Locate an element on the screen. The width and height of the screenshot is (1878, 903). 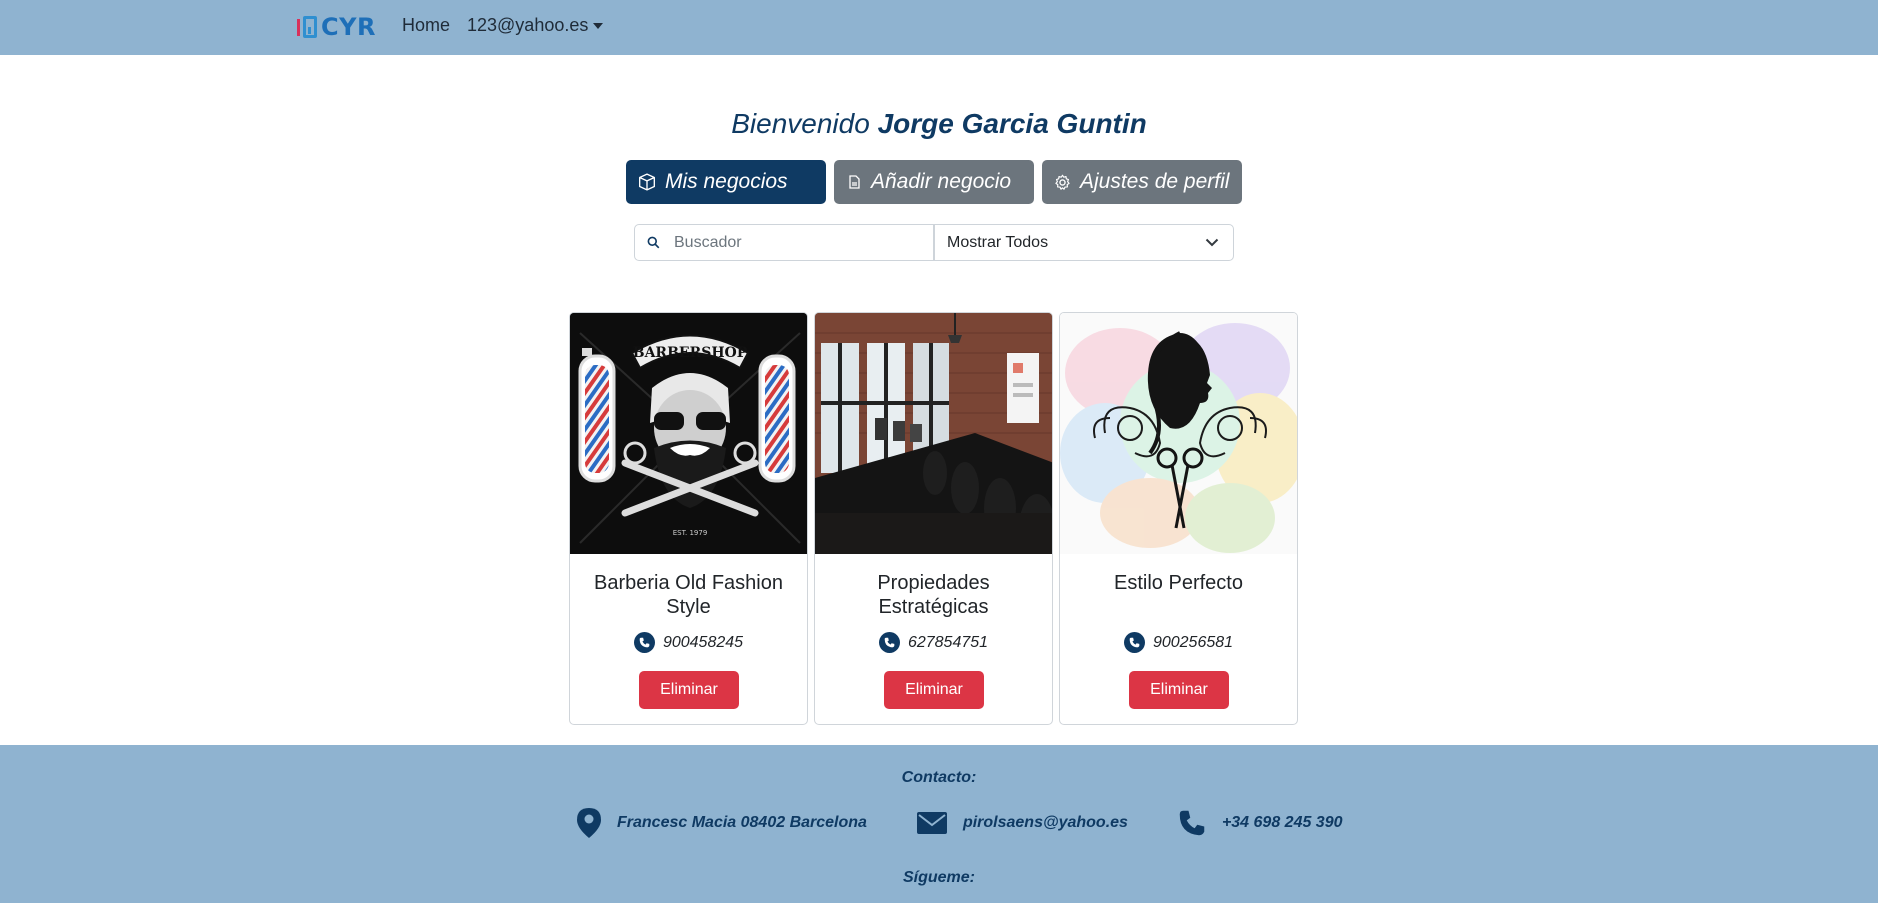
caret-down-icon is located at coordinates (598, 25).